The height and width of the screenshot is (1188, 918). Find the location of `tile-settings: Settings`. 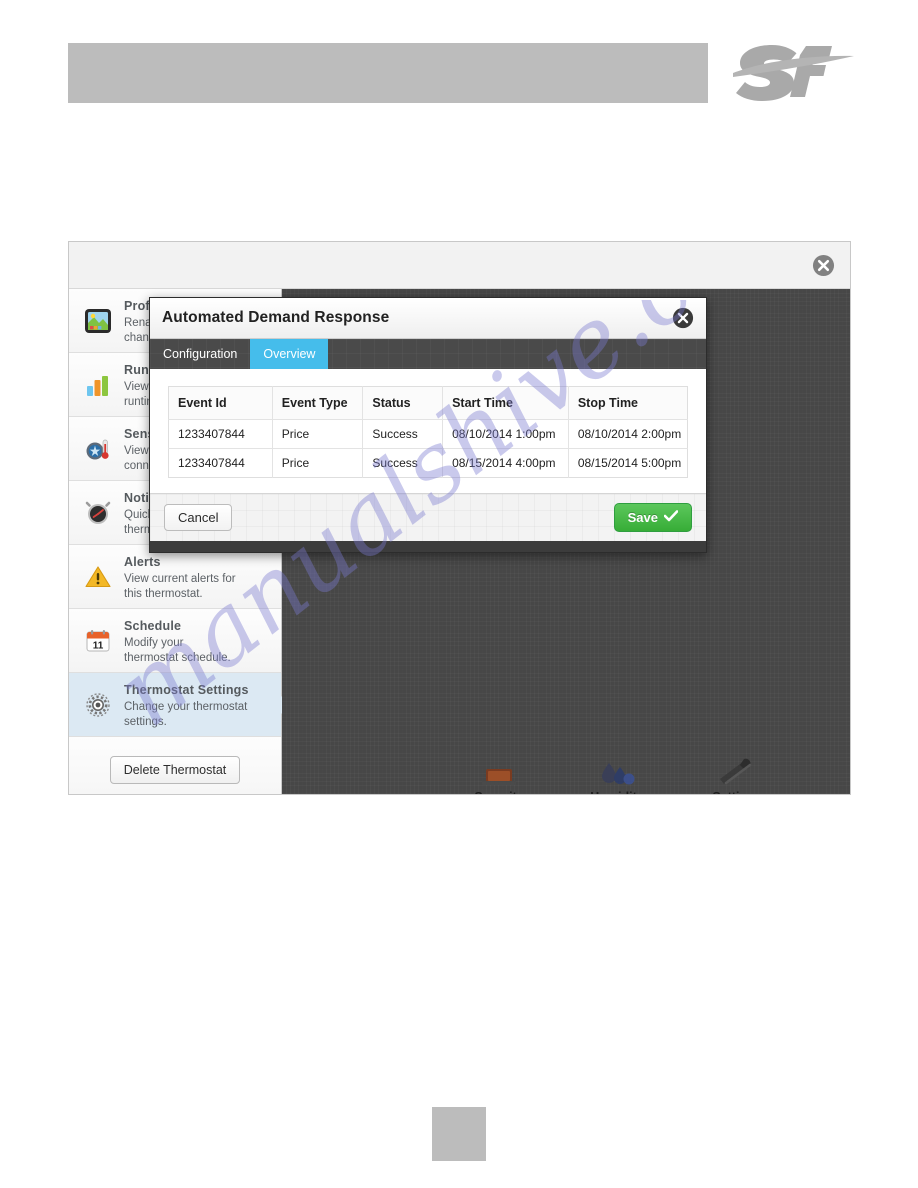

tile-settings: Settings is located at coordinates (737, 771).